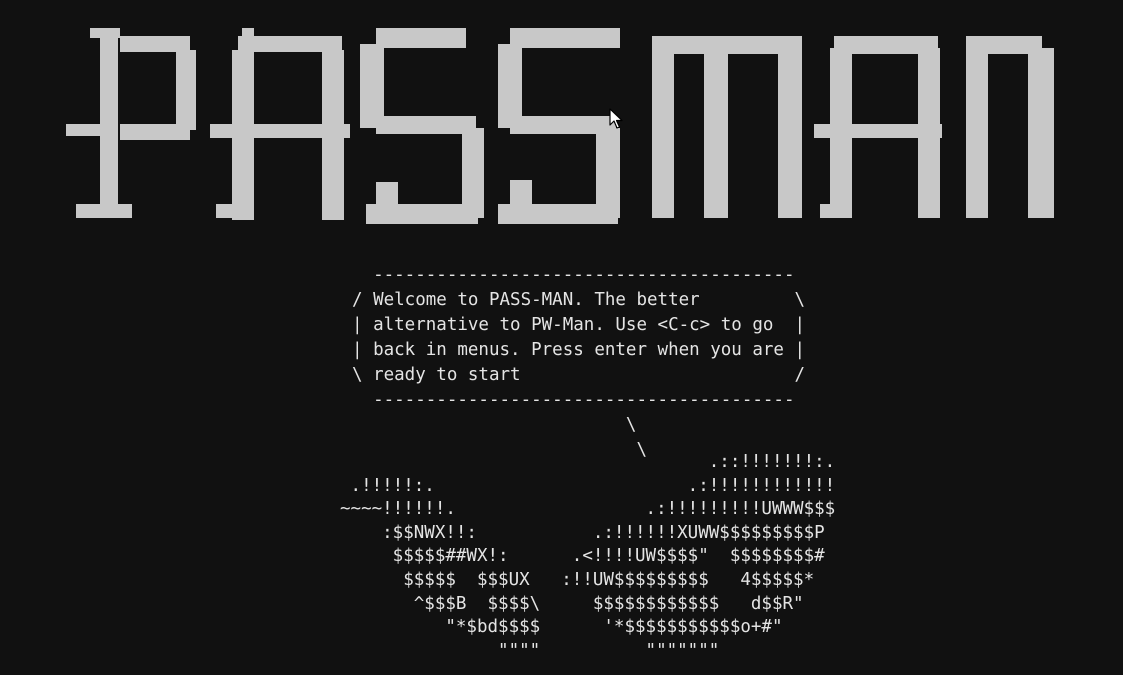 The width and height of the screenshot is (1123, 675). What do you see at coordinates (579, 300) in the screenshot?
I see `speech-line: / Welcome to PASS-MAN. The better \` at bounding box center [579, 300].